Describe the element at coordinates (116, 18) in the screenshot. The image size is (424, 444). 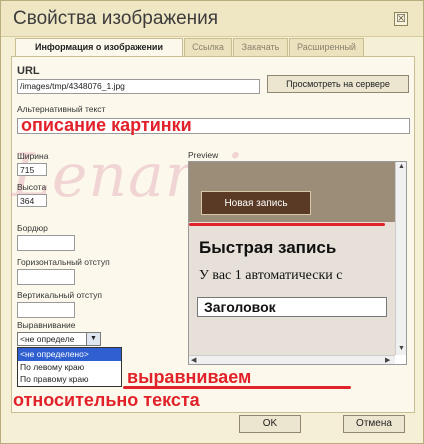
I see `dialog-title: Свойства изображения` at that location.